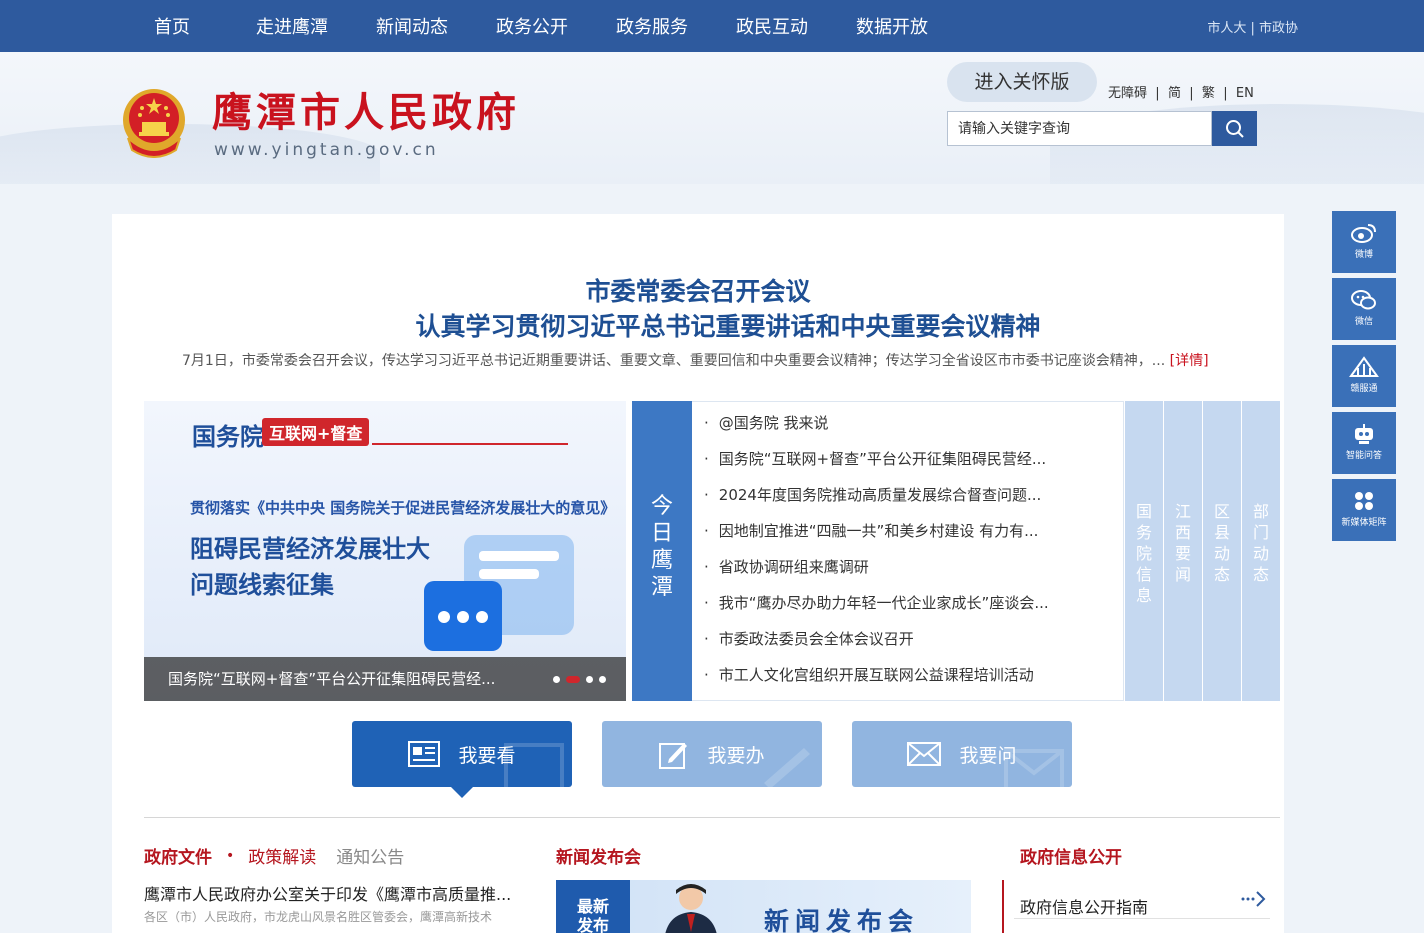 This screenshot has height=933, width=1424. I want to click on latest-release-badge: 最新发布, so click(593, 906).